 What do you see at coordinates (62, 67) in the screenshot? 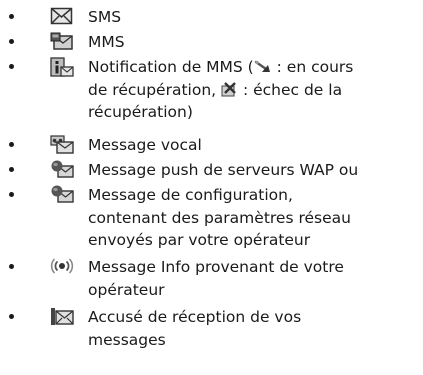
I see `mms-notification-icon` at bounding box center [62, 67].